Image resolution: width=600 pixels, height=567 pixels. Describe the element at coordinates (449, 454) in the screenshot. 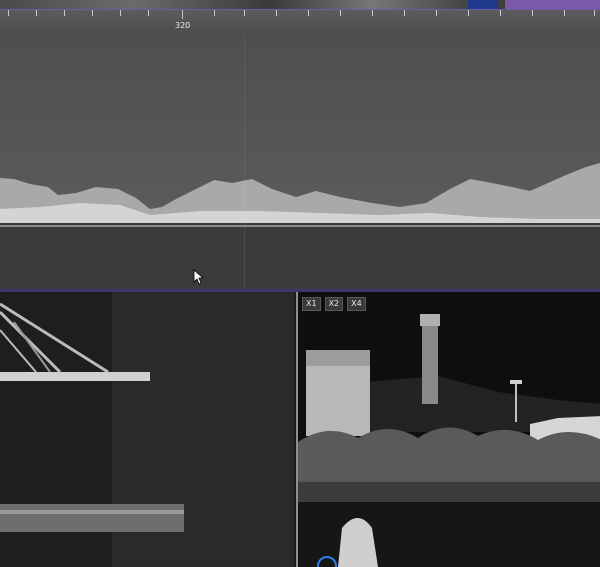

I see `tree-line` at that location.